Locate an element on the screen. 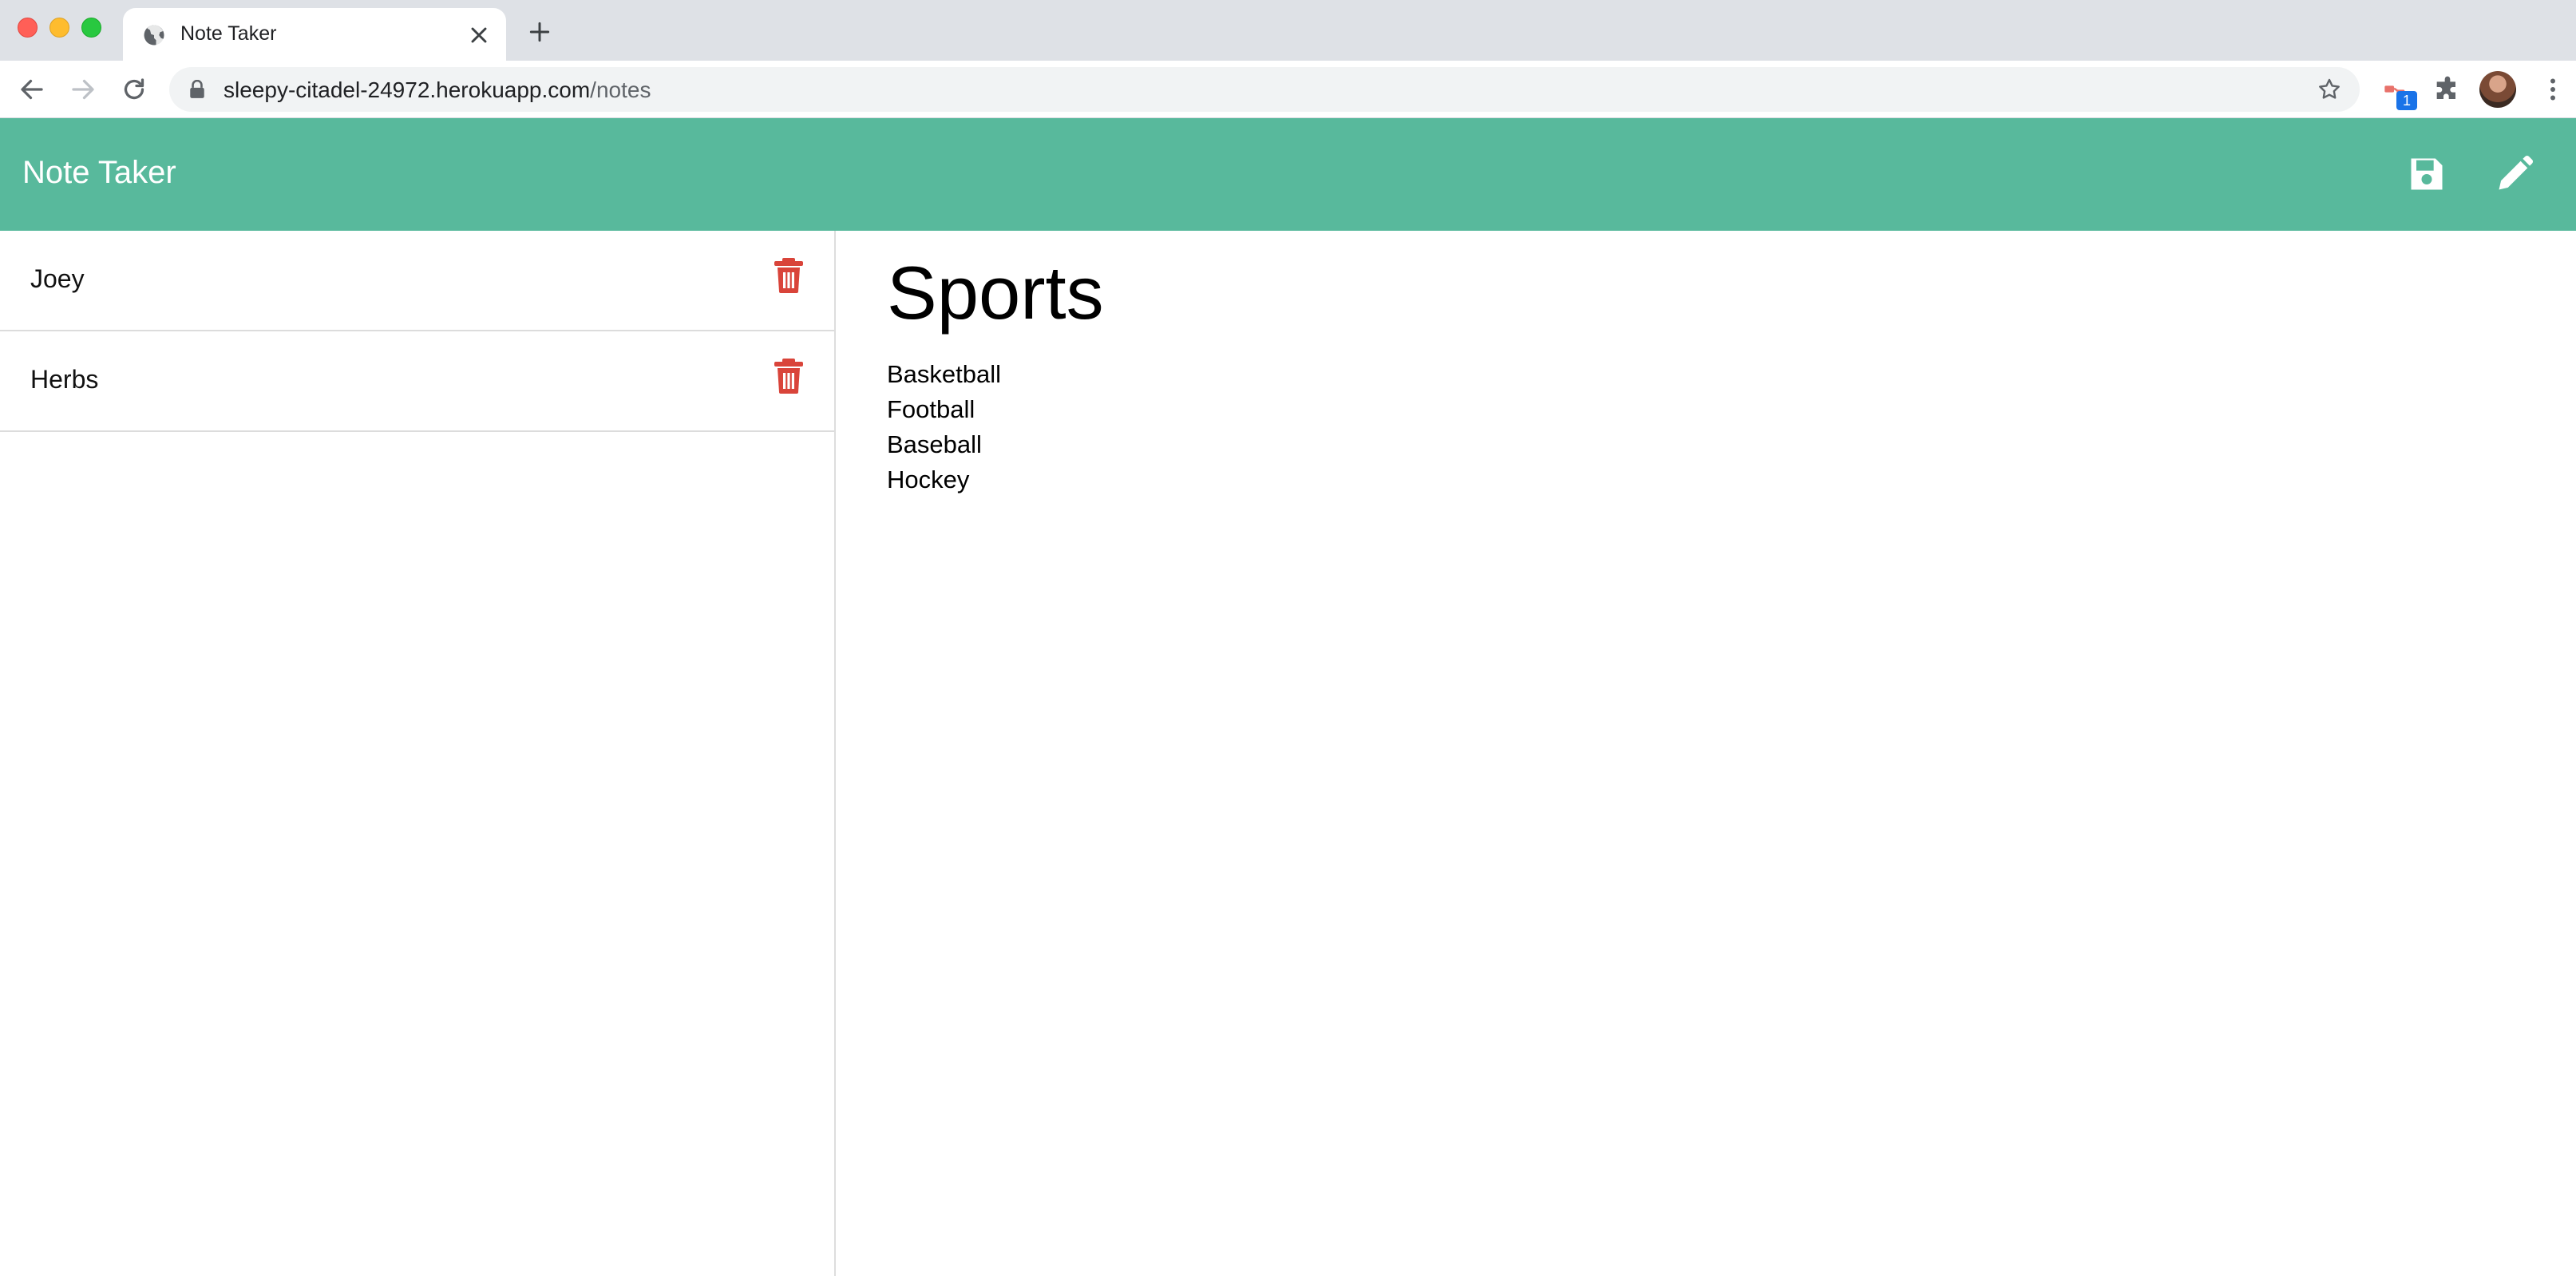  close-icon is located at coordinates (479, 35).